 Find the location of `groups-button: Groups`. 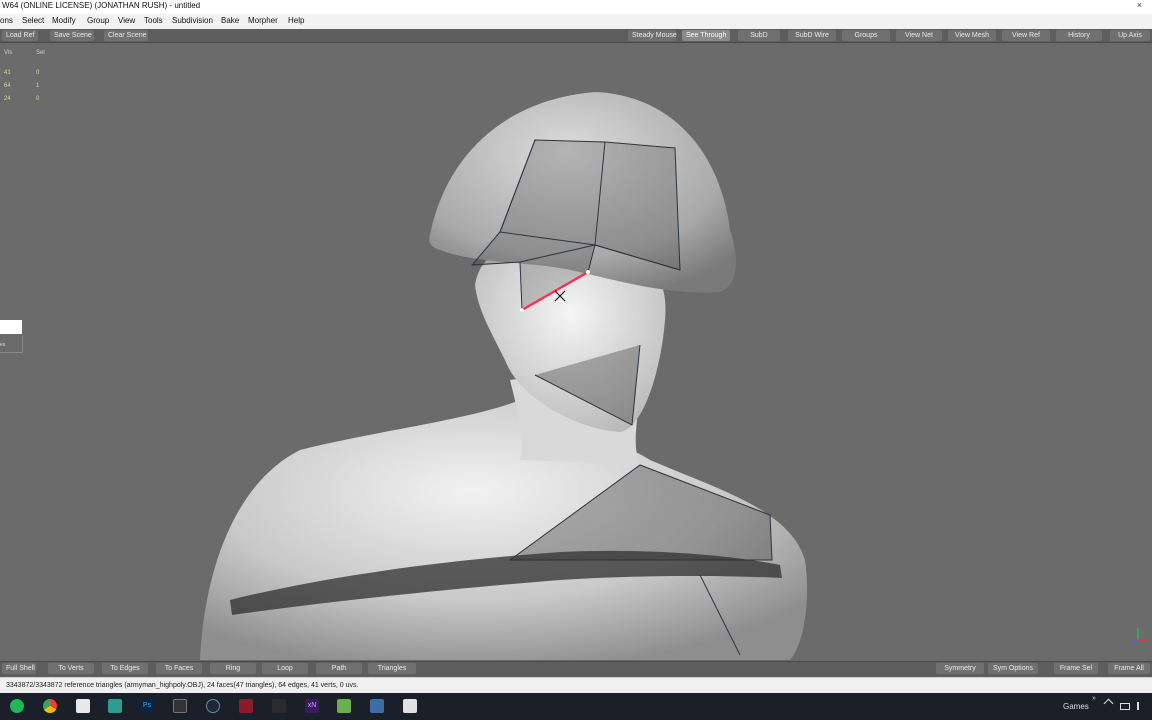

groups-button: Groups is located at coordinates (866, 35).